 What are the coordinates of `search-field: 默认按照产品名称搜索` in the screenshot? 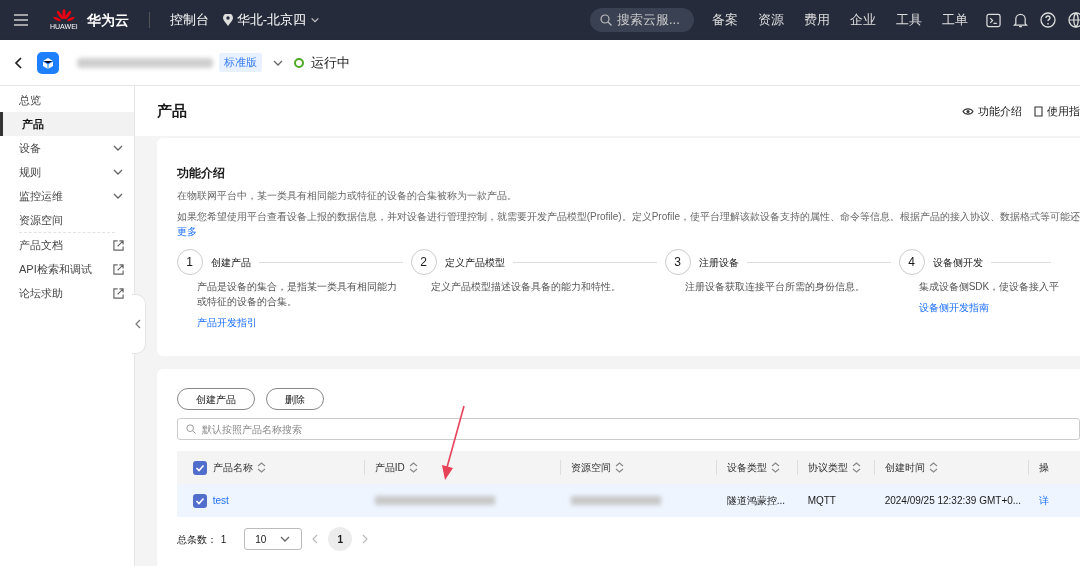 It's located at (628, 429).